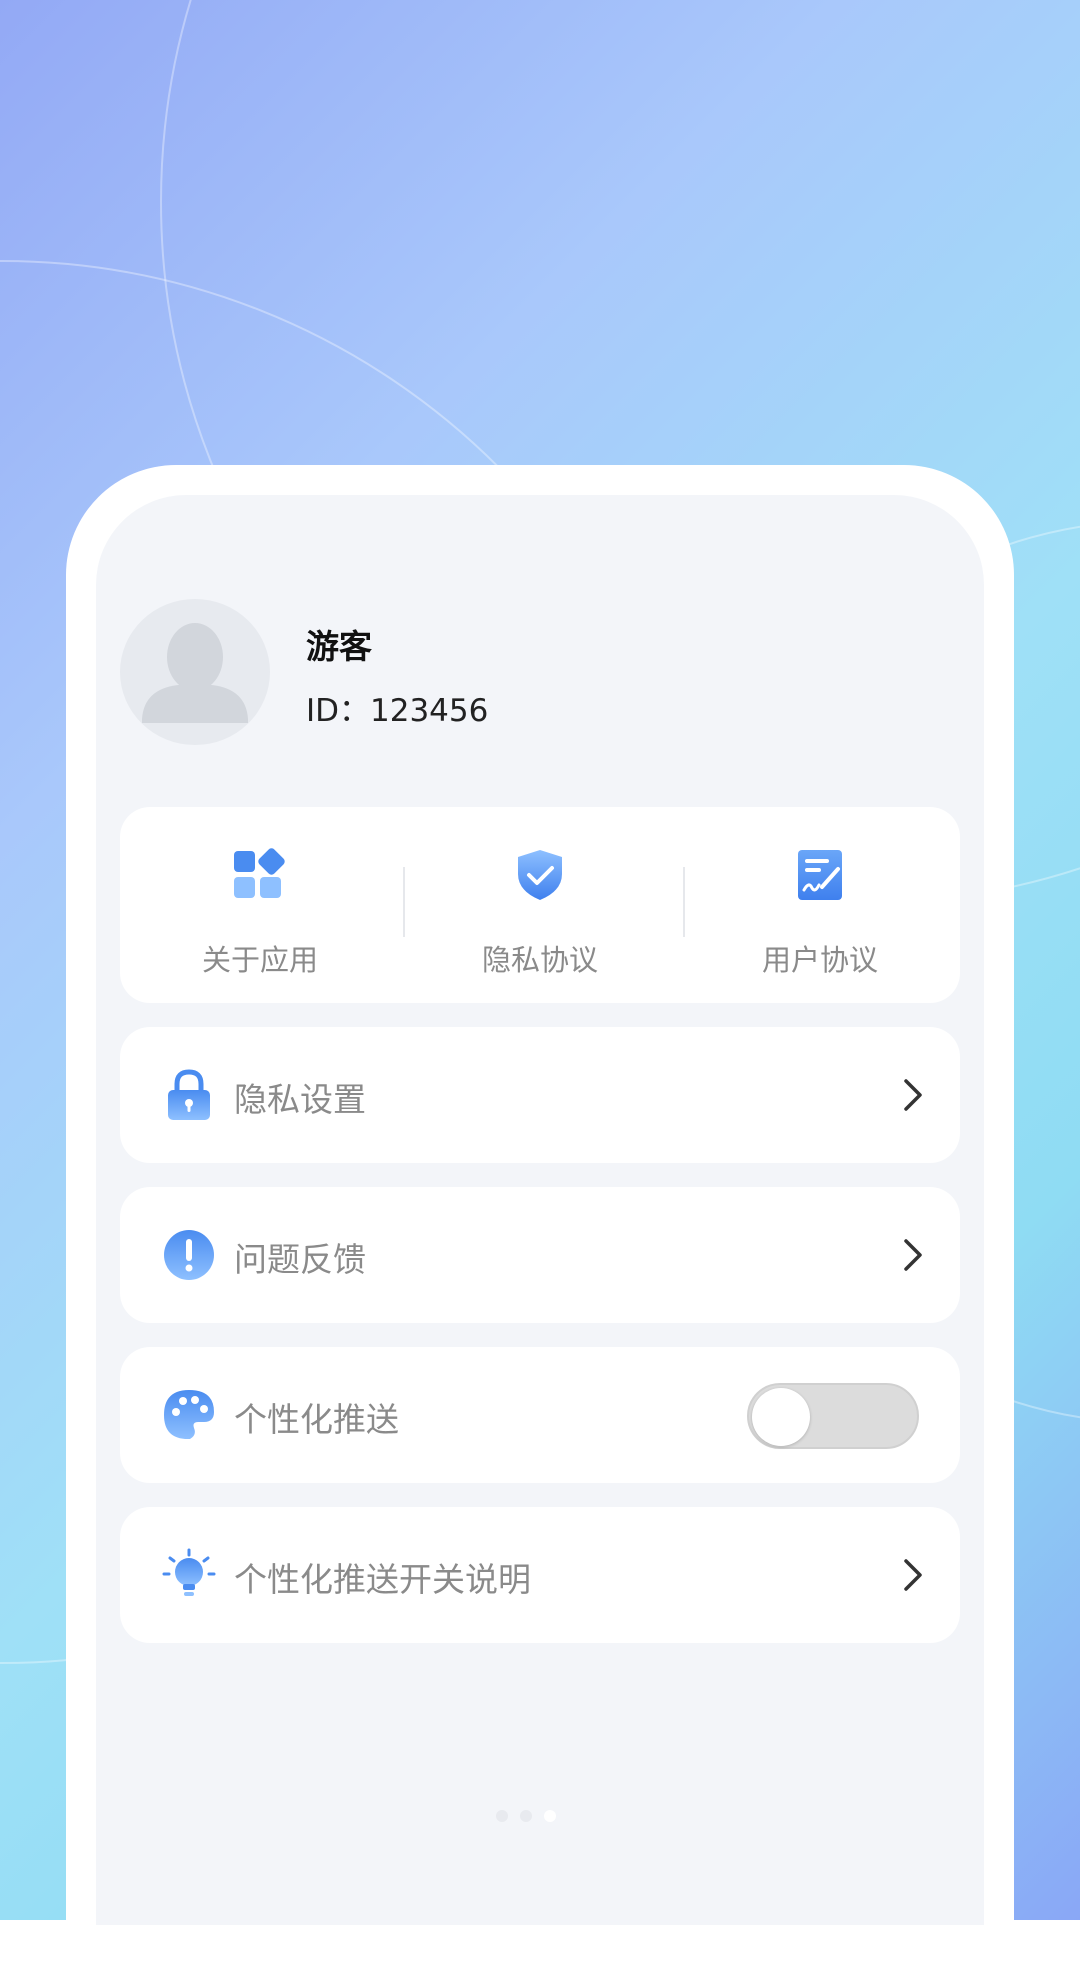 The width and height of the screenshot is (1080, 1965). I want to click on personalized-push-toggle, so click(833, 1416).